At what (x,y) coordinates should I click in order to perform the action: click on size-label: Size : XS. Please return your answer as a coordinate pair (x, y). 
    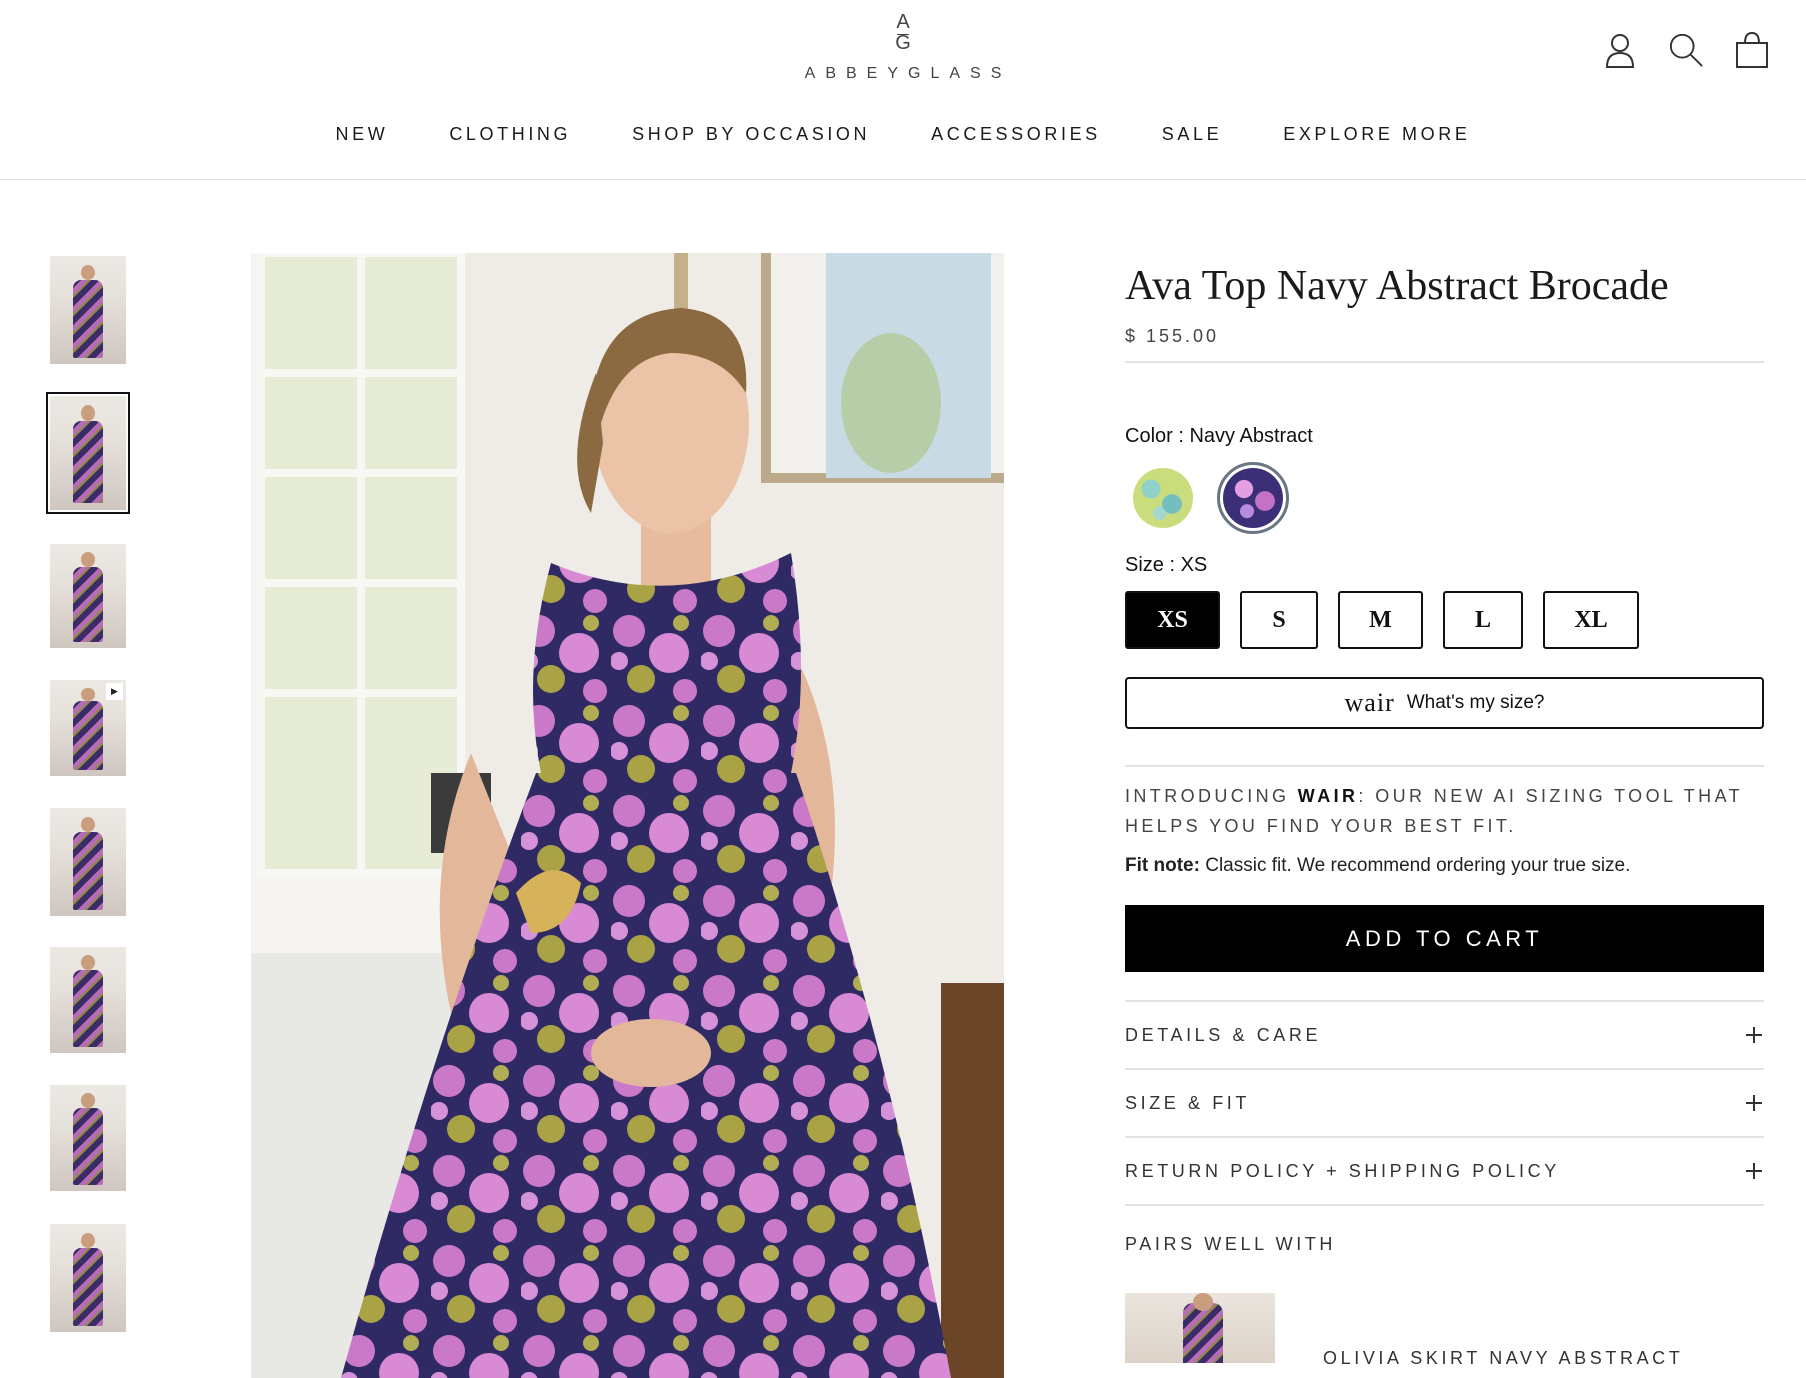
    Looking at the image, I should click on (1166, 565).